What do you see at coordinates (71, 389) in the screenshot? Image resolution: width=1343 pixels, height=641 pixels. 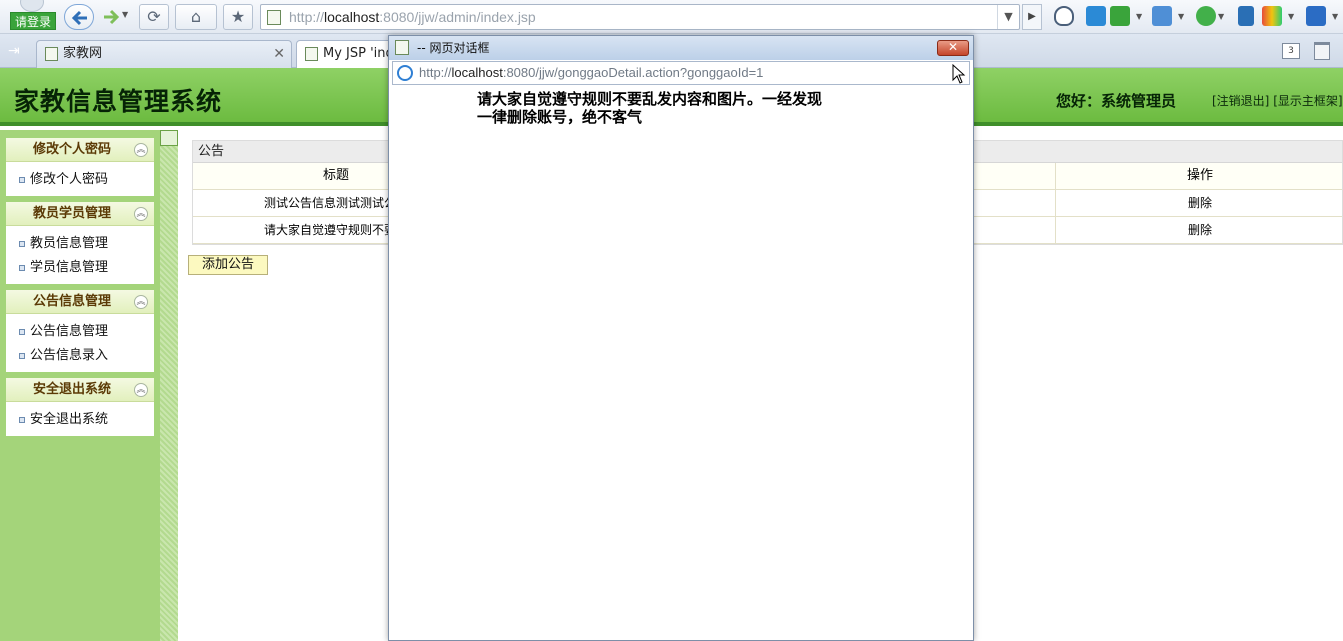 I see `menu-title: 安全退出系统` at bounding box center [71, 389].